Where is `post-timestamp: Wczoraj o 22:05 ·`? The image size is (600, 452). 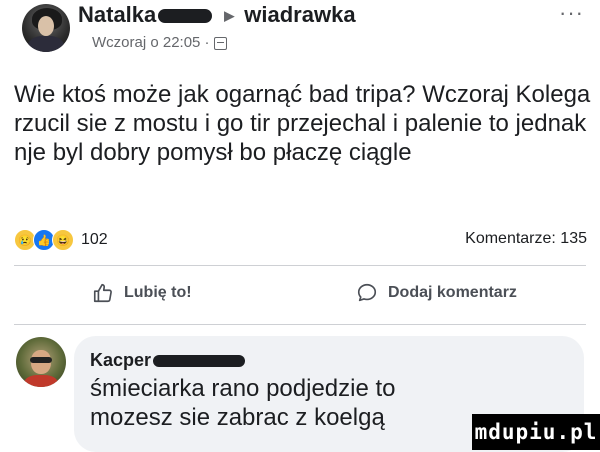 post-timestamp: Wczoraj o 22:05 · is located at coordinates (159, 42).